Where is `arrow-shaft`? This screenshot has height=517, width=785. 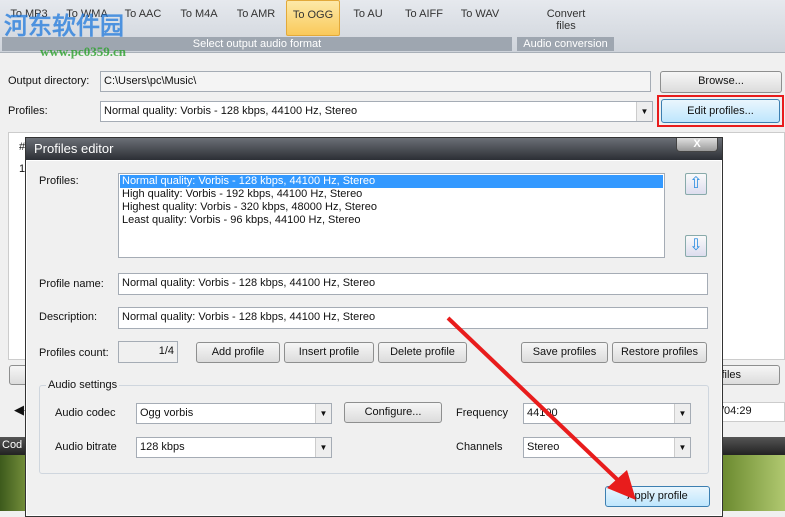
arrow-shaft is located at coordinates (535, 401).